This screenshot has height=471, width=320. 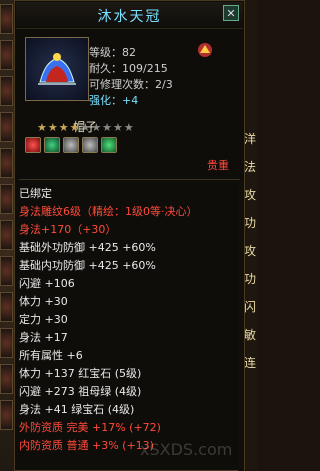 What do you see at coordinates (128, 68) in the screenshot?
I see `item-durability: 耐久：109/215` at bounding box center [128, 68].